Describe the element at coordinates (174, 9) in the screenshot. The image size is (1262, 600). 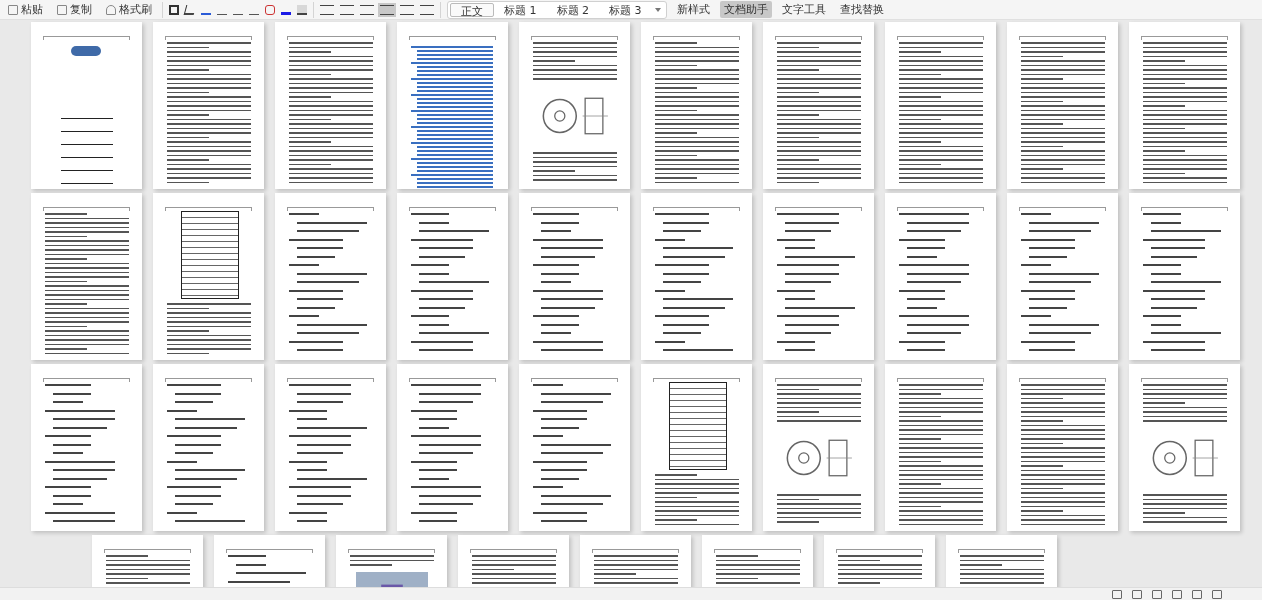
I see `bold-icon` at that location.